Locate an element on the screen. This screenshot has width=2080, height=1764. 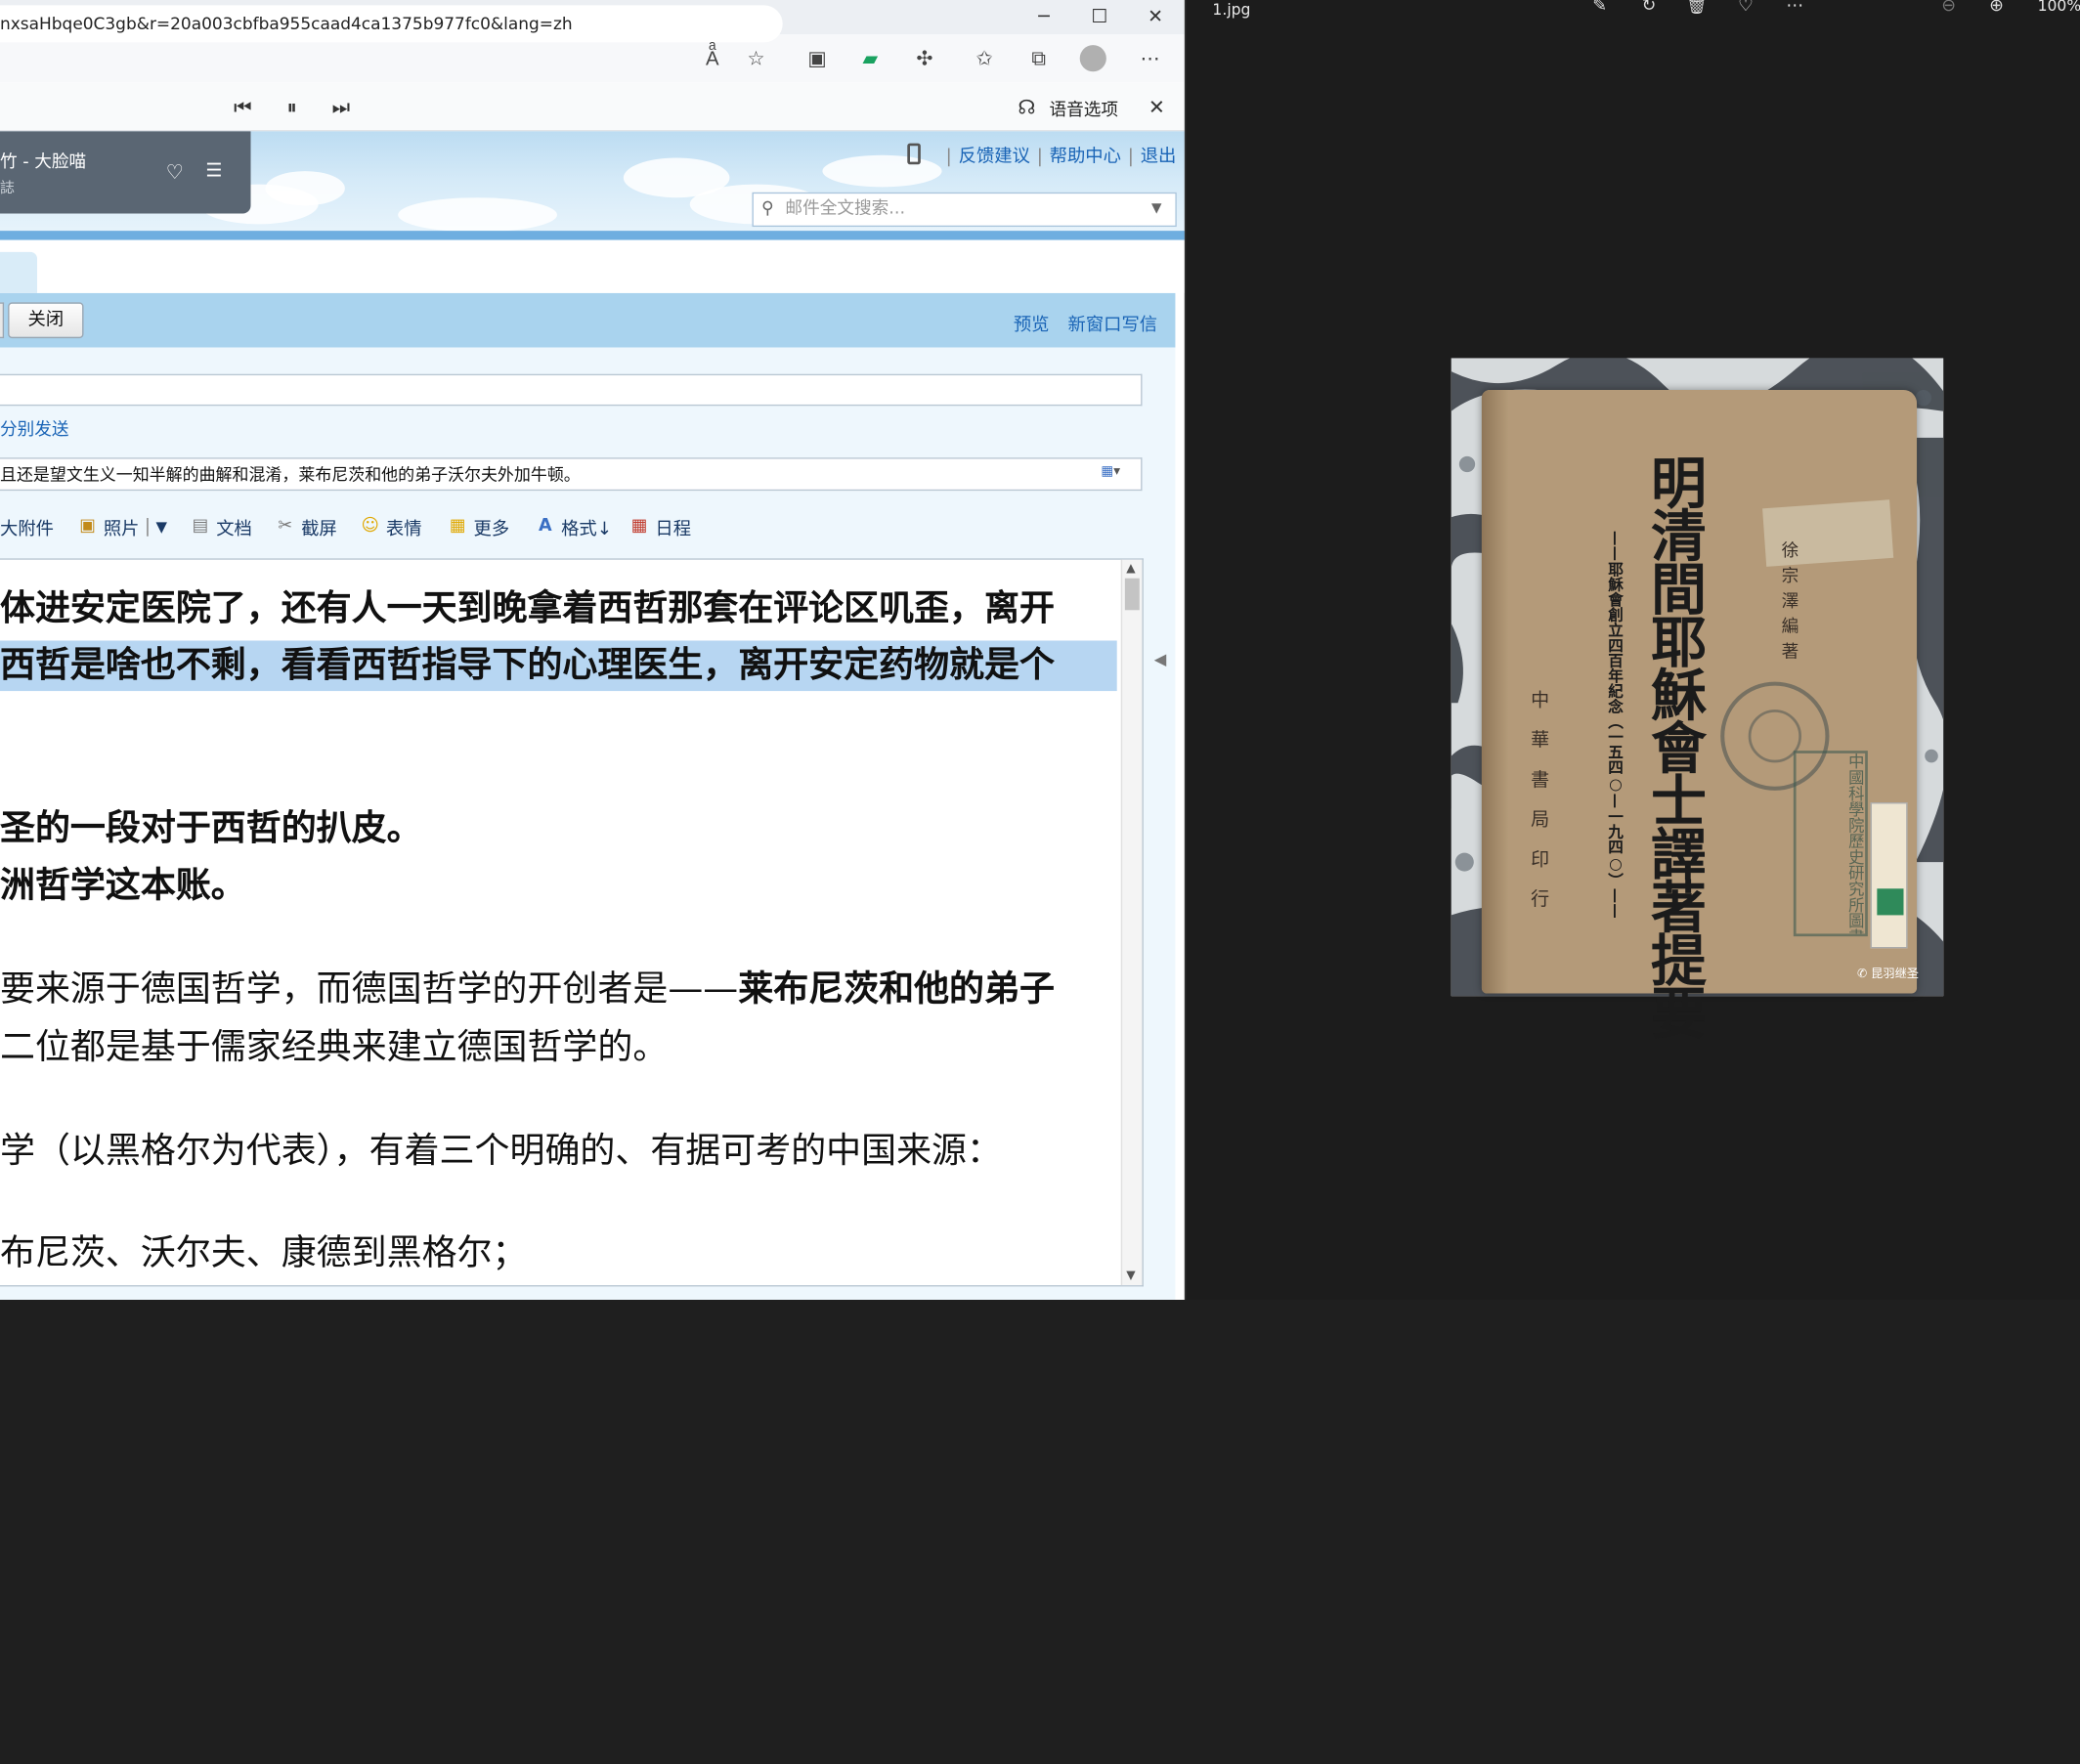
heart-icon: ♡ is located at coordinates (175, 172).